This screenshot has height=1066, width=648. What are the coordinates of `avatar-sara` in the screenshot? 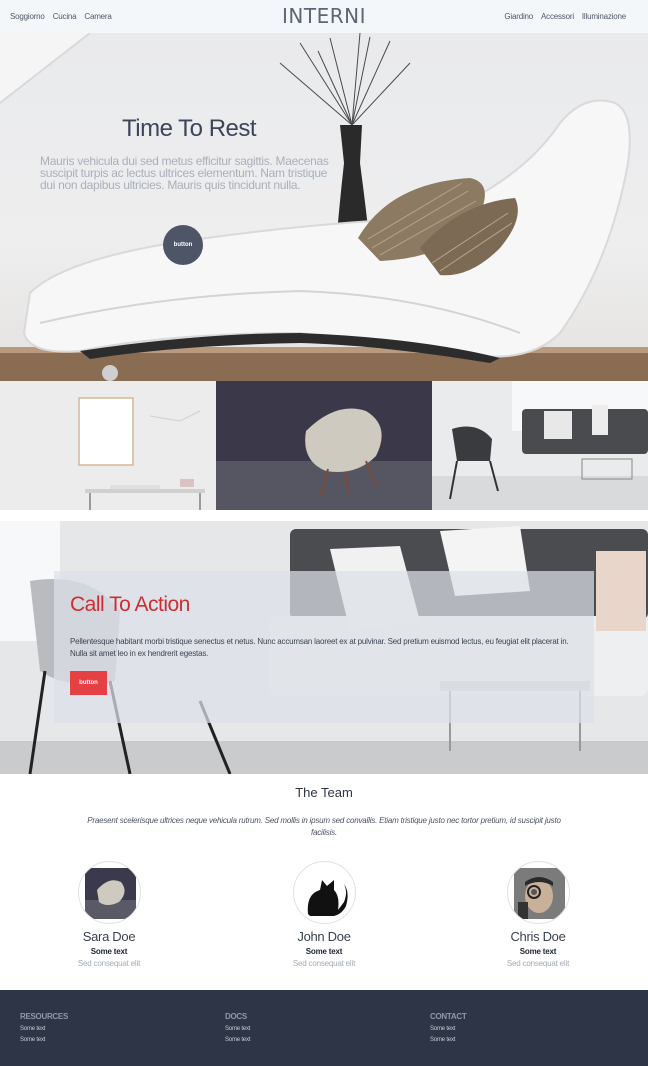 It's located at (109, 892).